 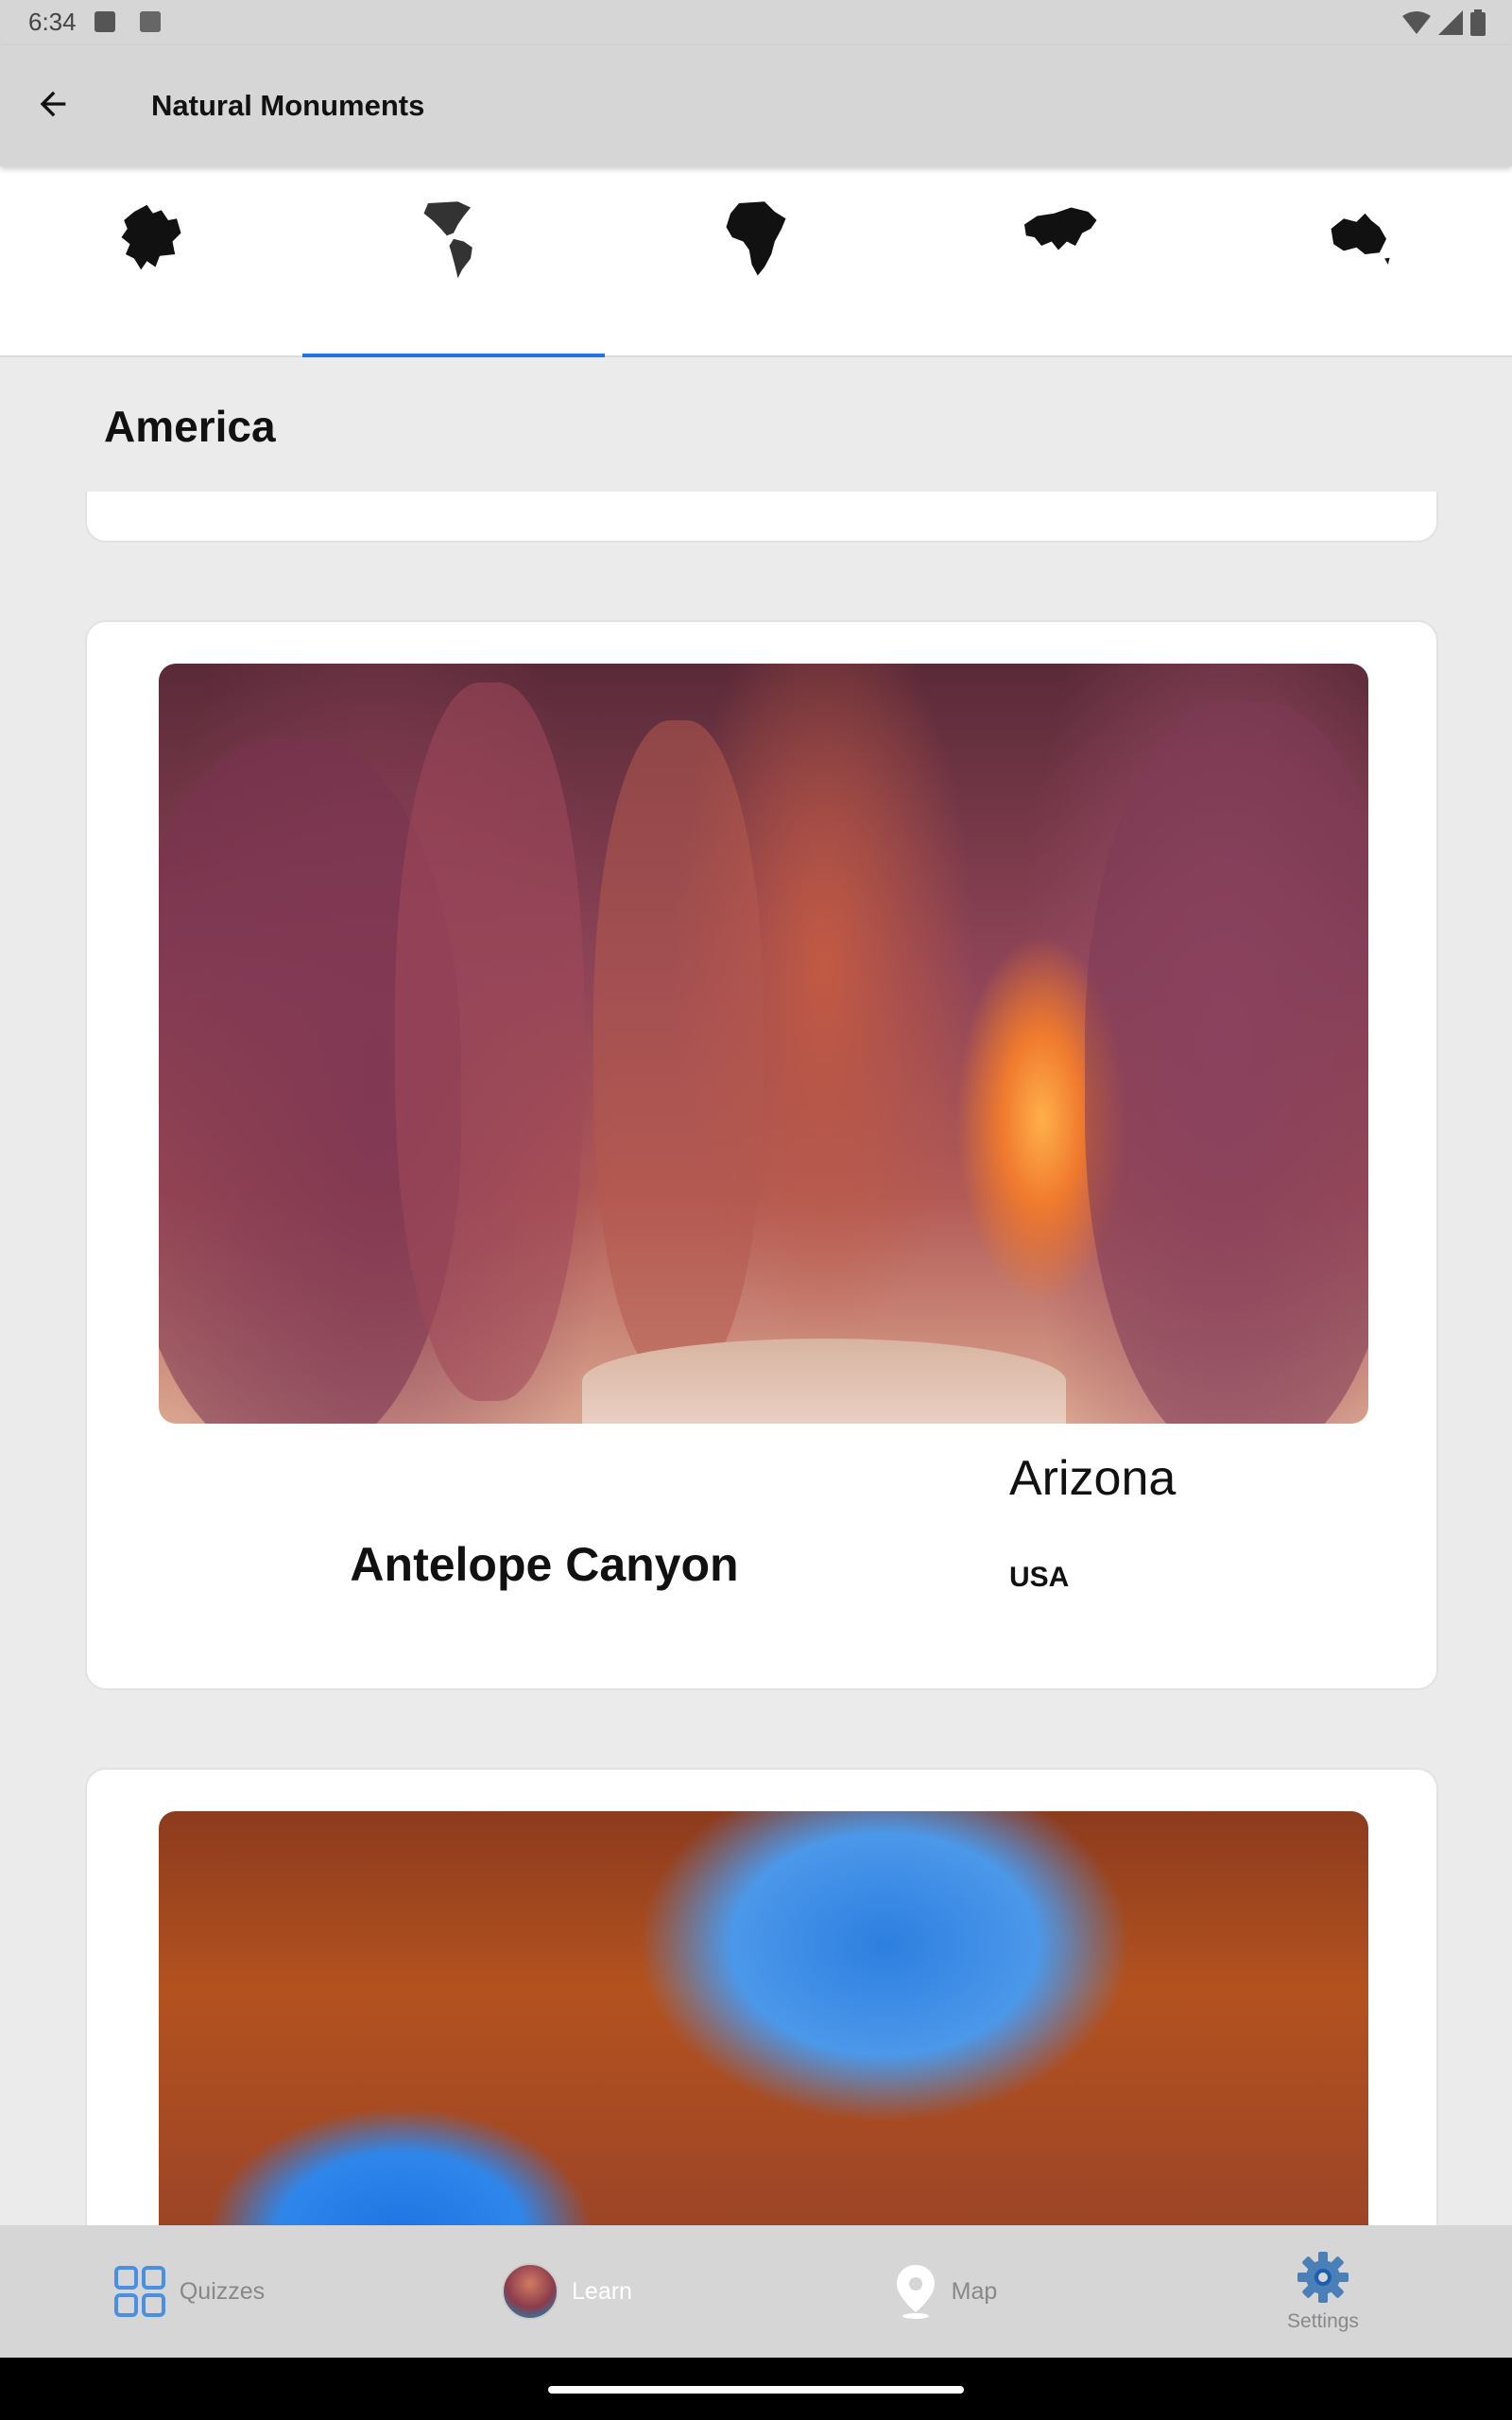 What do you see at coordinates (756, 105) in the screenshot?
I see `app-bar: Natural Monuments` at bounding box center [756, 105].